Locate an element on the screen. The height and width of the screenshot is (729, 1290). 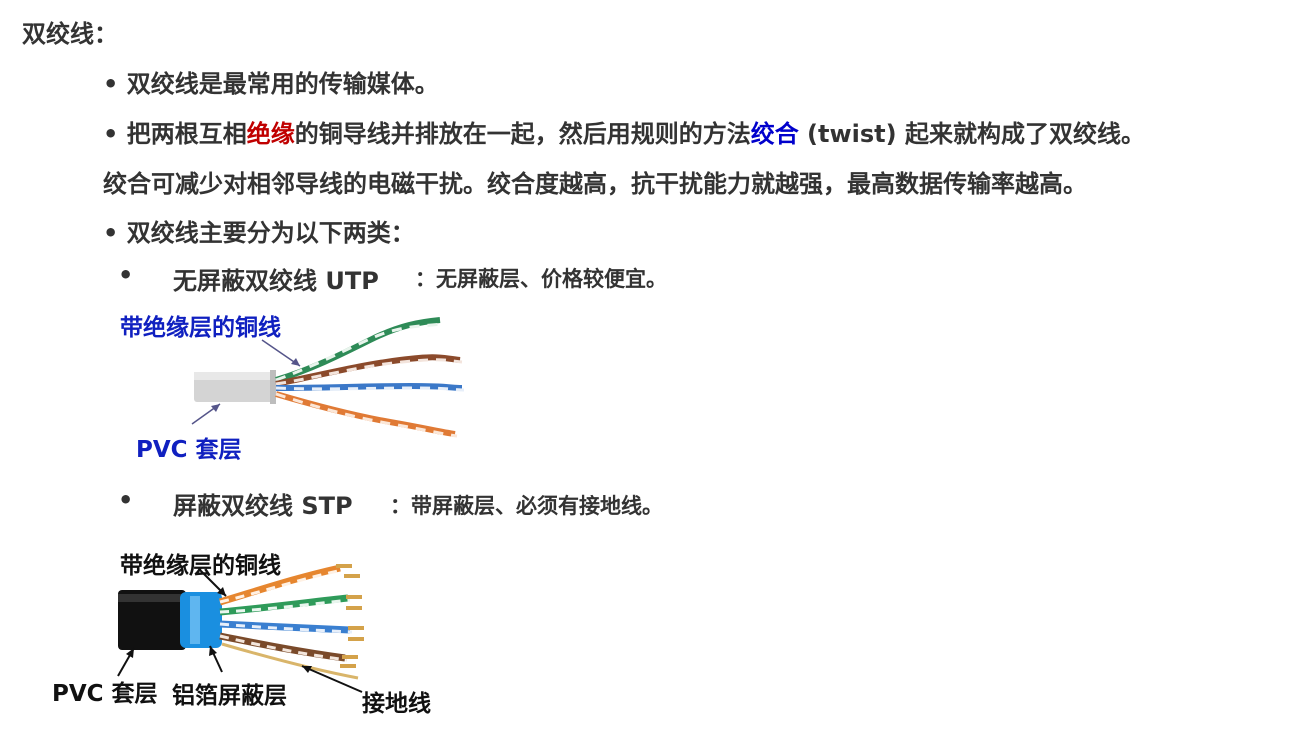
utp-orange-pair is located at coordinates (365, 414).